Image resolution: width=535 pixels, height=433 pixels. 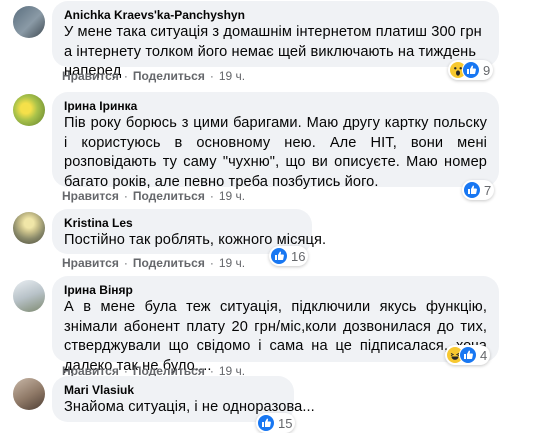 What do you see at coordinates (285, 423) in the screenshot?
I see `reaction-count: 15` at bounding box center [285, 423].